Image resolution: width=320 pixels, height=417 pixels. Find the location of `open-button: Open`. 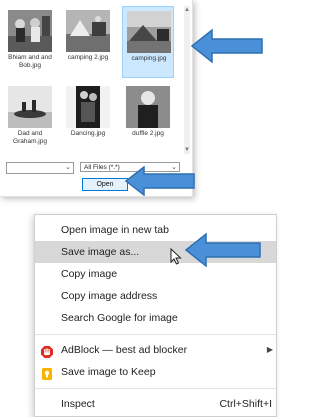

open-button: Open is located at coordinates (105, 184).